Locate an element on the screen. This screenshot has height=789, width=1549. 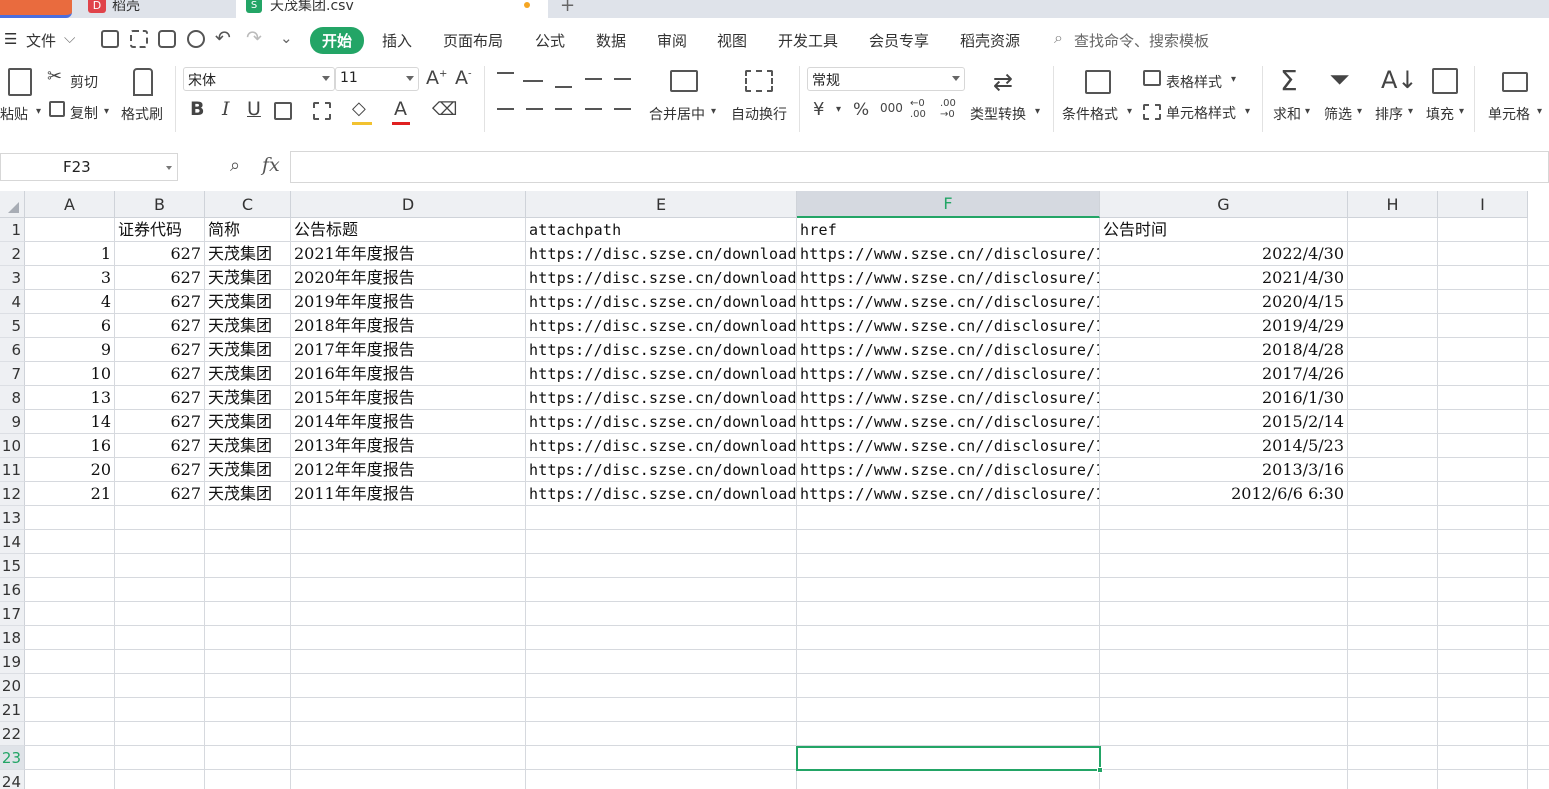
font-size-select: 11 is located at coordinates (377, 79).